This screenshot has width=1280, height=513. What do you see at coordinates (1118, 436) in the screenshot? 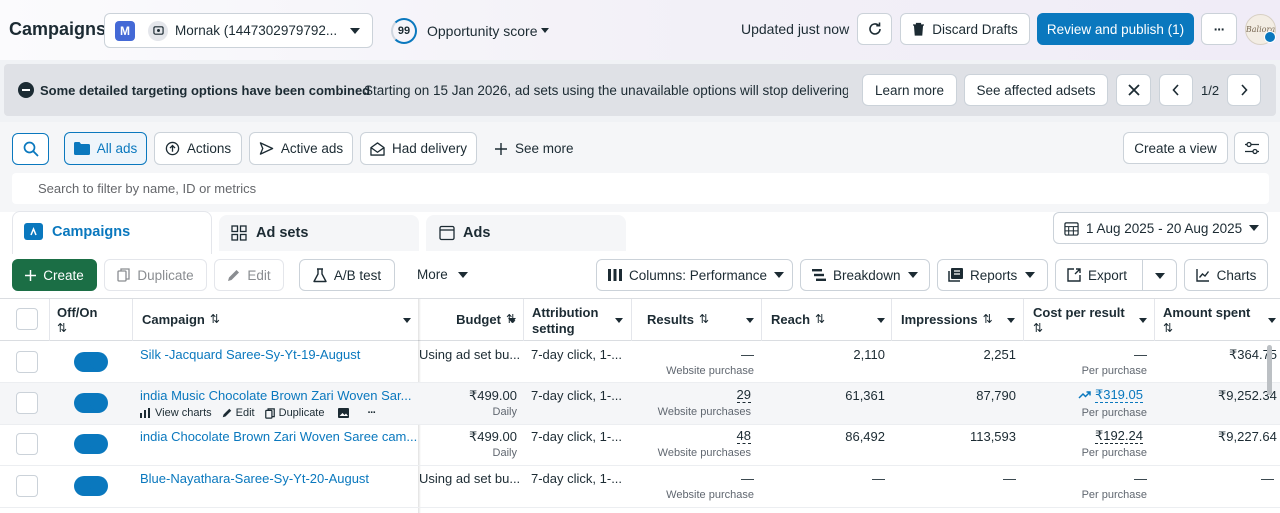
I see `cost-cell: ₹192.24` at bounding box center [1118, 436].